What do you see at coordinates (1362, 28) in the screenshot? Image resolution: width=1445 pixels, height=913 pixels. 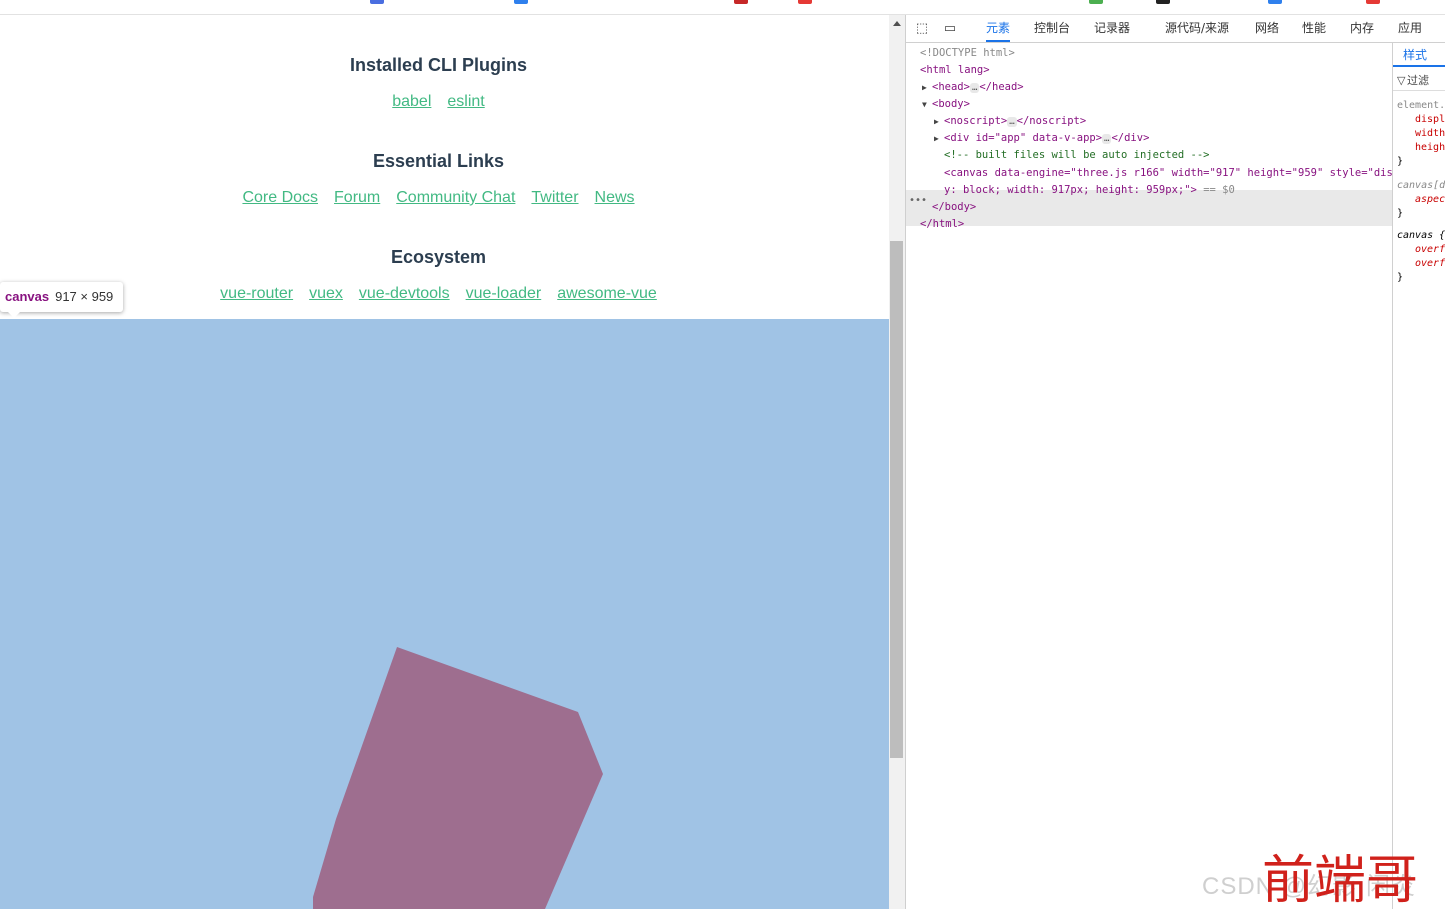 I see `tab-memory: 内存` at bounding box center [1362, 28].